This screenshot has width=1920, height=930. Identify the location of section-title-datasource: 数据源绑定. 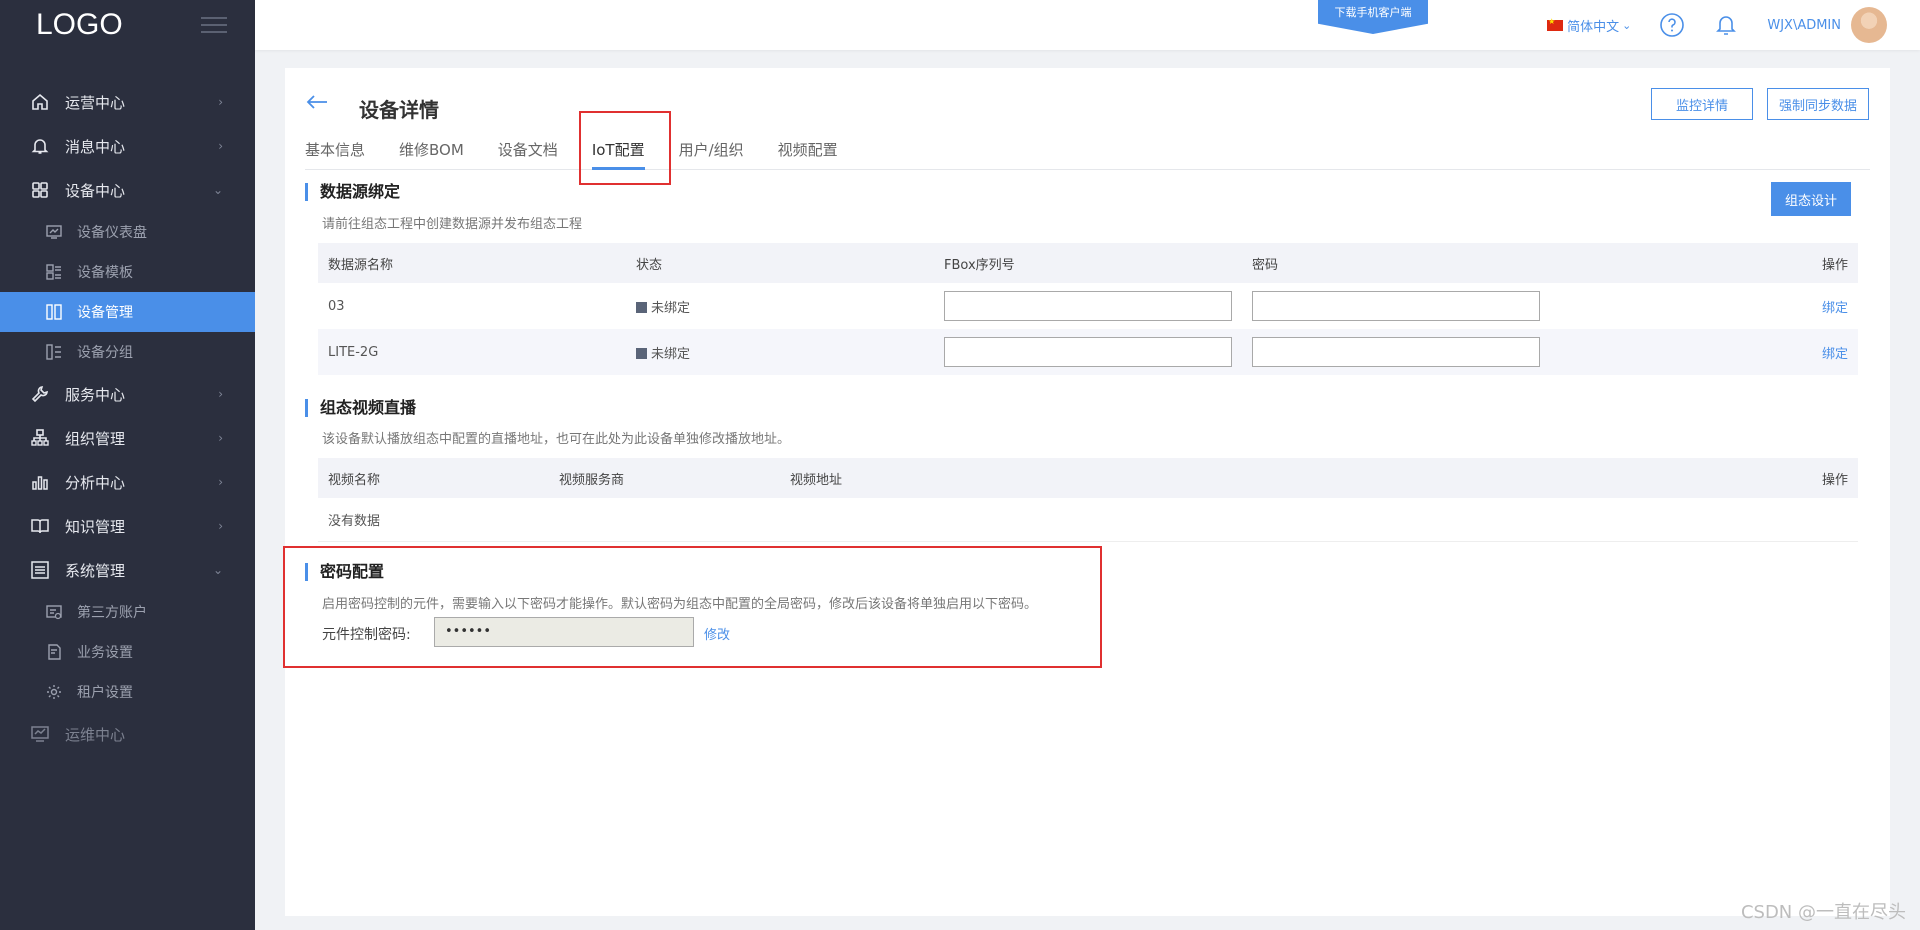
(352, 192).